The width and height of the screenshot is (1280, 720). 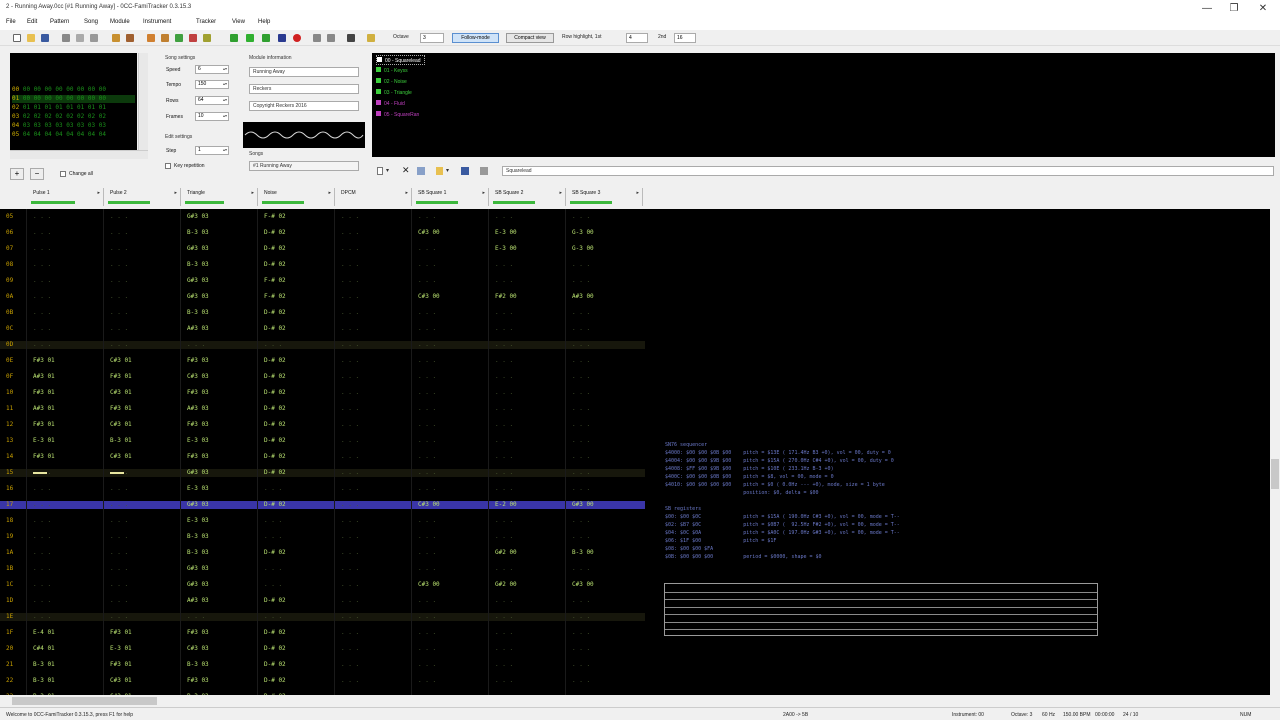 What do you see at coordinates (198, 489) in the screenshot?
I see `pattern-cell: E-3 03` at bounding box center [198, 489].